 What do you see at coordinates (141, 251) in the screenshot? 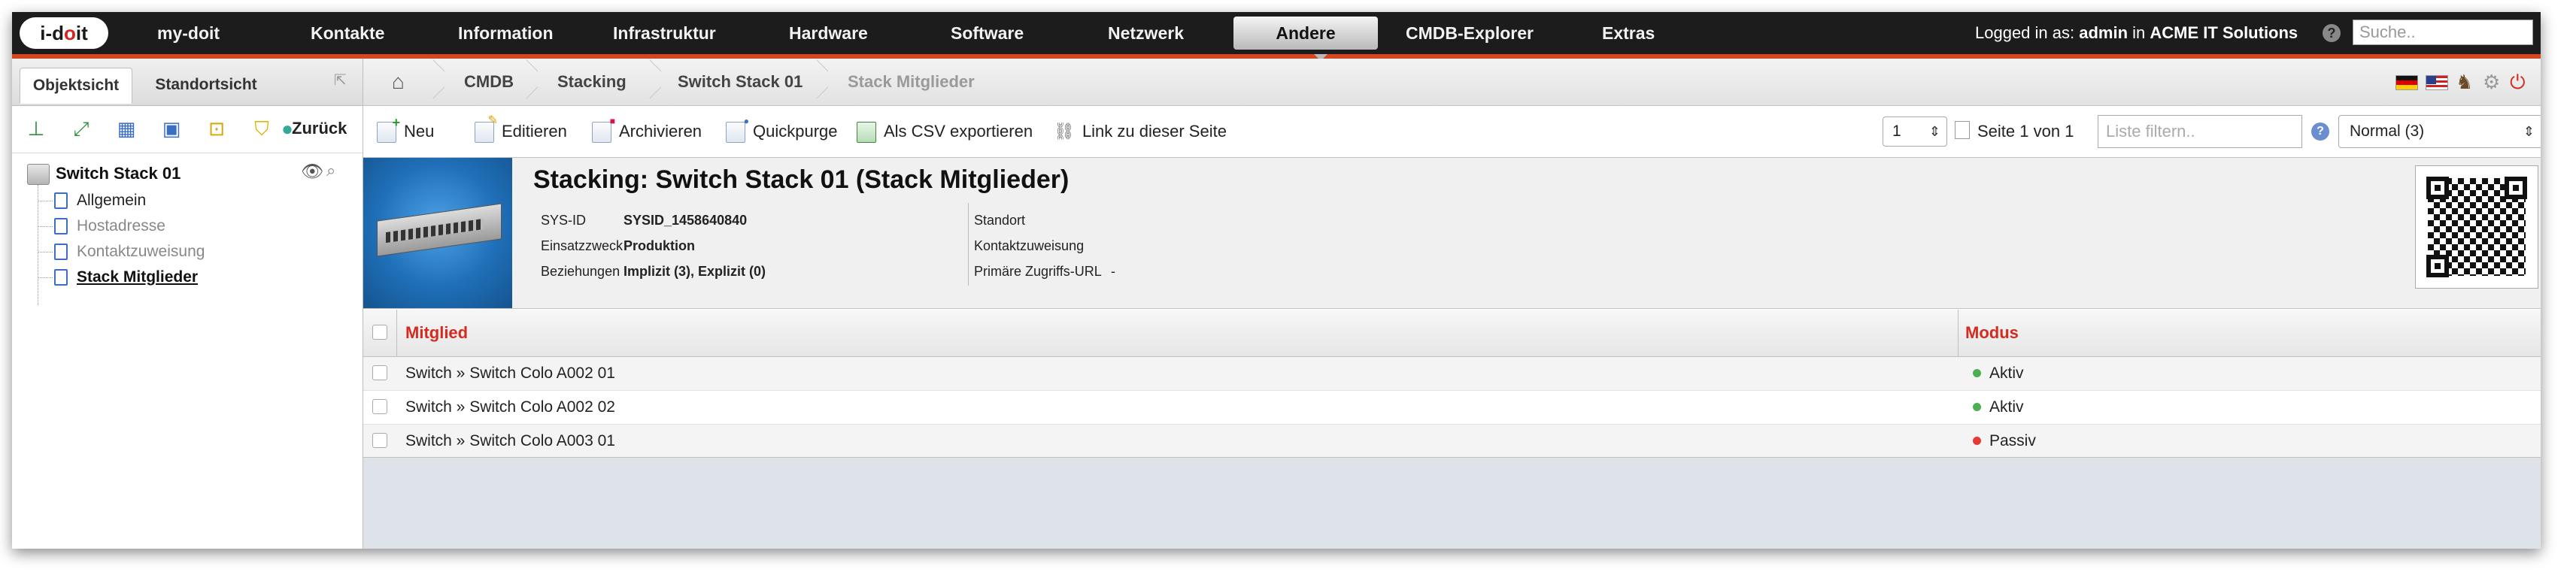
I see `tree-item-label: Kontaktzuweisung` at bounding box center [141, 251].